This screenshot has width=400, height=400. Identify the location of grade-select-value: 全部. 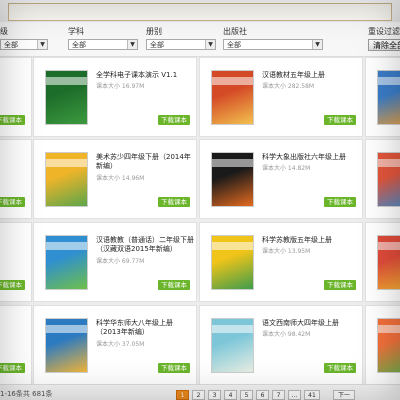
(11, 45).